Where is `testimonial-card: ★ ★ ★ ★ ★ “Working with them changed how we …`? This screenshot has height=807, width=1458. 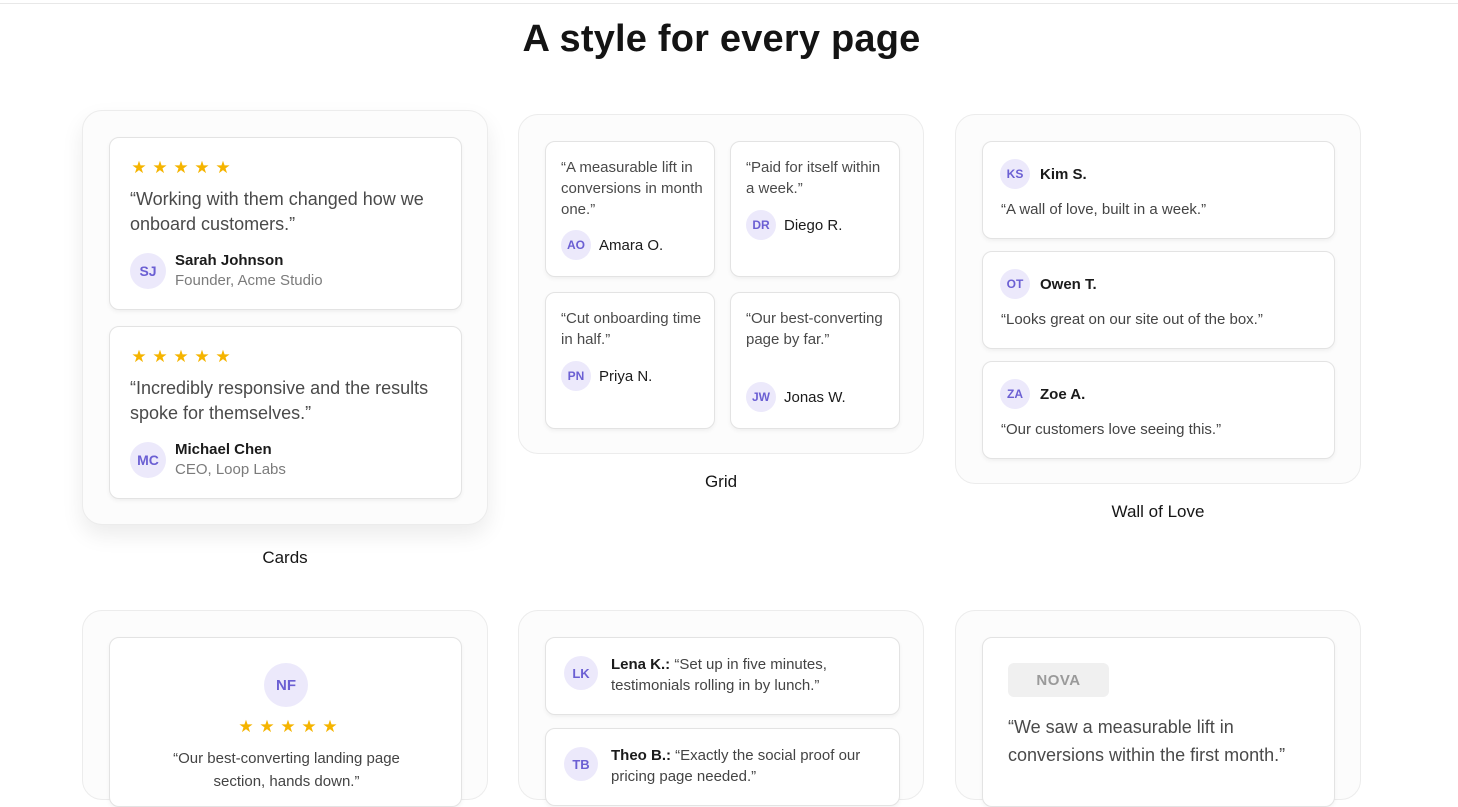
testimonial-card: ★ ★ ★ ★ ★ “Working with them changed how we … is located at coordinates (285, 223).